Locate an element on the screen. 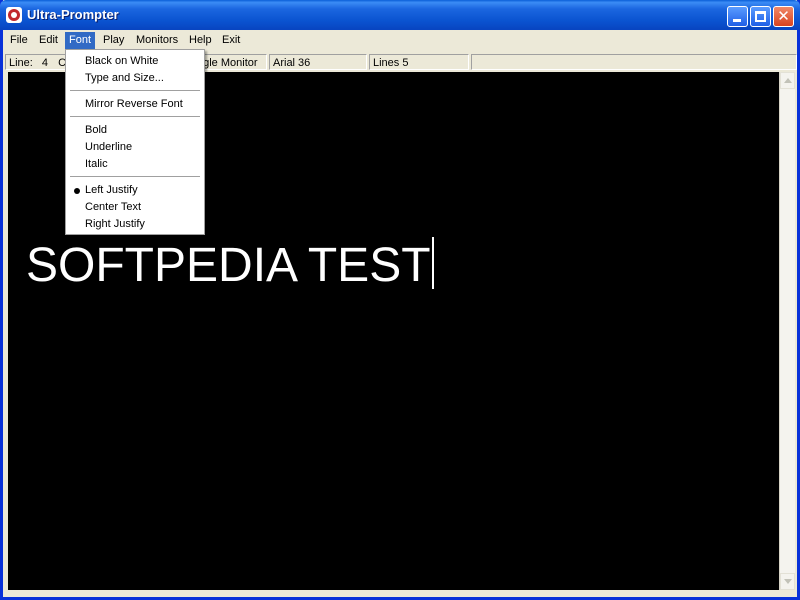 This screenshot has height=600, width=800. menu-bar: File Edit Font Play Monitors Help Exit is located at coordinates (400, 40).